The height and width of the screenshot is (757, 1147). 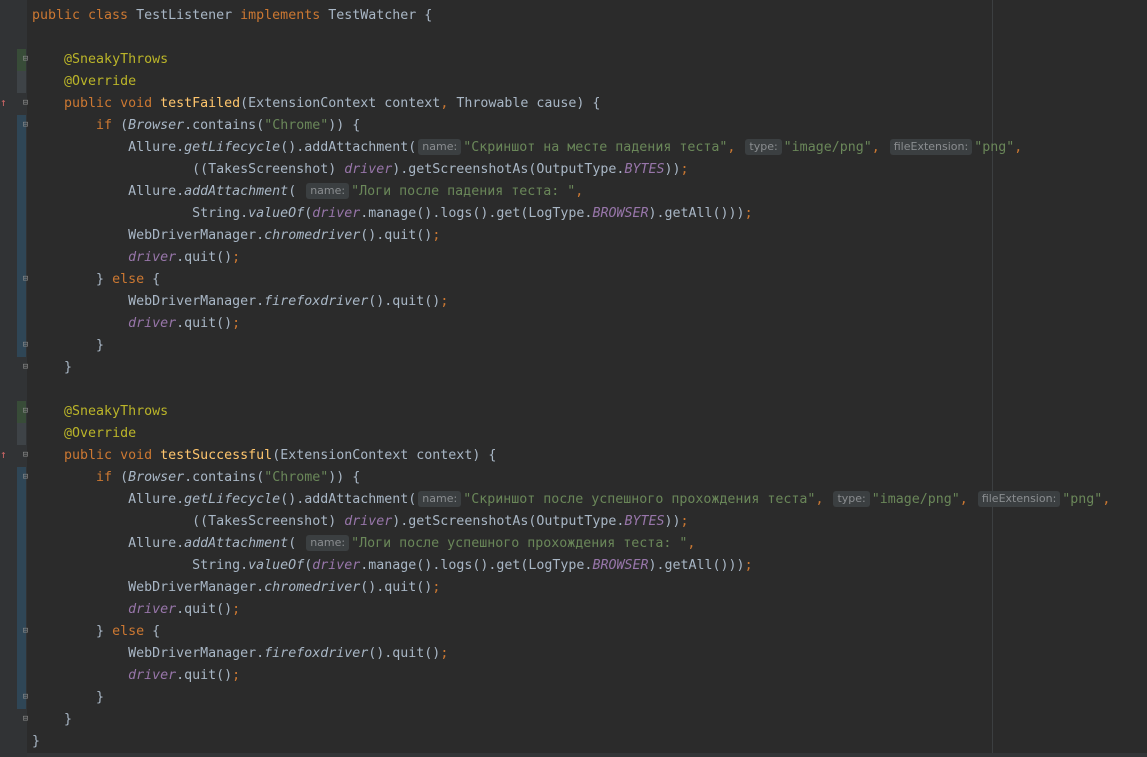 I want to click on method-name-token: testFailed, so click(x=200, y=103).